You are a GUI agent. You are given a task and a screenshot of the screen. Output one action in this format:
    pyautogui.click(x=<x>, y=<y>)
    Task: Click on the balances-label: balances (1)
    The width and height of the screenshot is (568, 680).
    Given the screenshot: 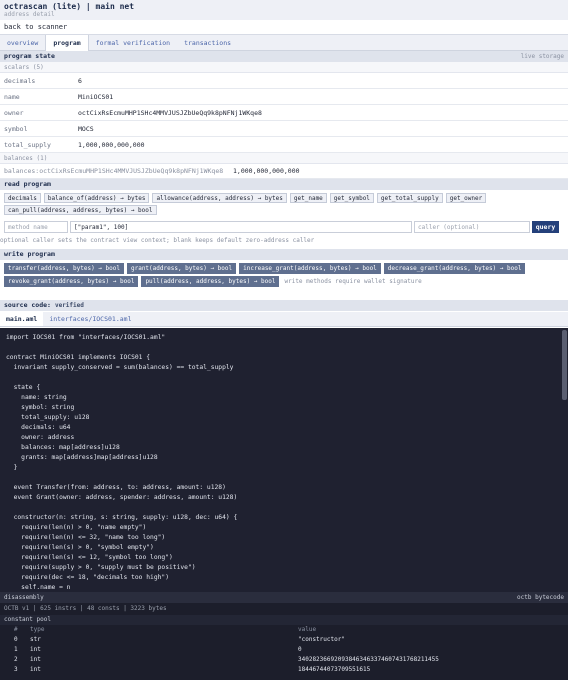 What is the action you would take?
    pyautogui.click(x=284, y=158)
    